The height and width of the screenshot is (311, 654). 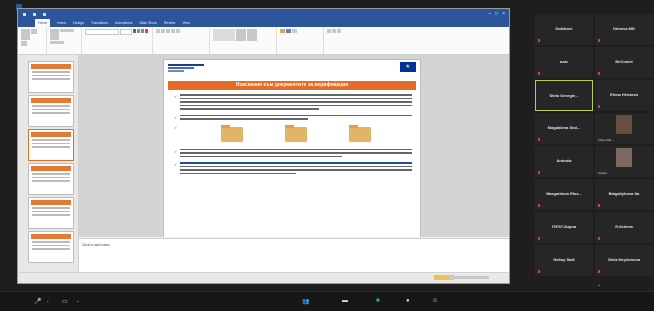 I want to click on bullets-icon, so click(x=158, y=31).